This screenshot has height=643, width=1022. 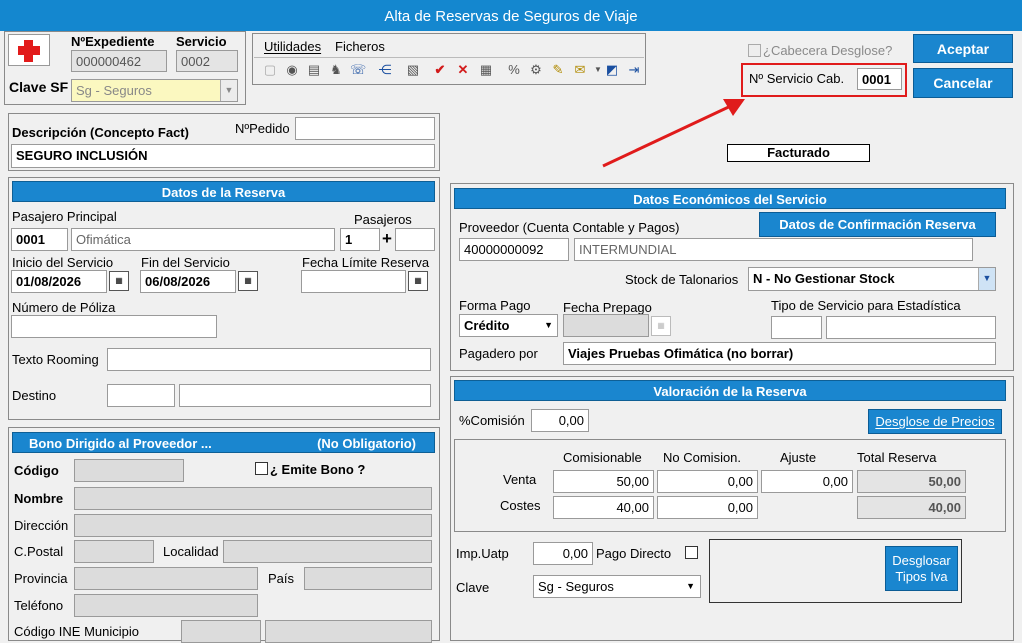 What do you see at coordinates (39, 239) in the screenshot?
I see `pasajero-code-input: 0001` at bounding box center [39, 239].